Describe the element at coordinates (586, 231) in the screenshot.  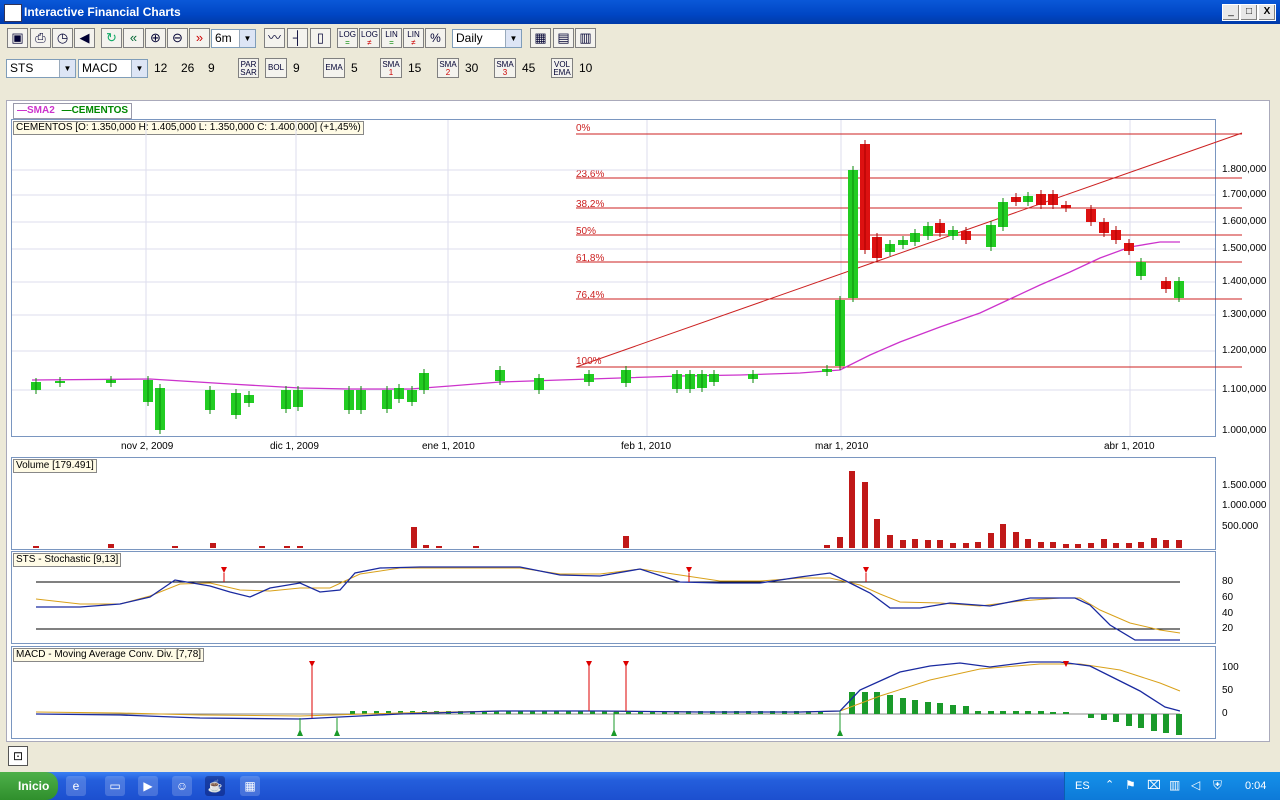
I see `fib-label: 50%` at that location.